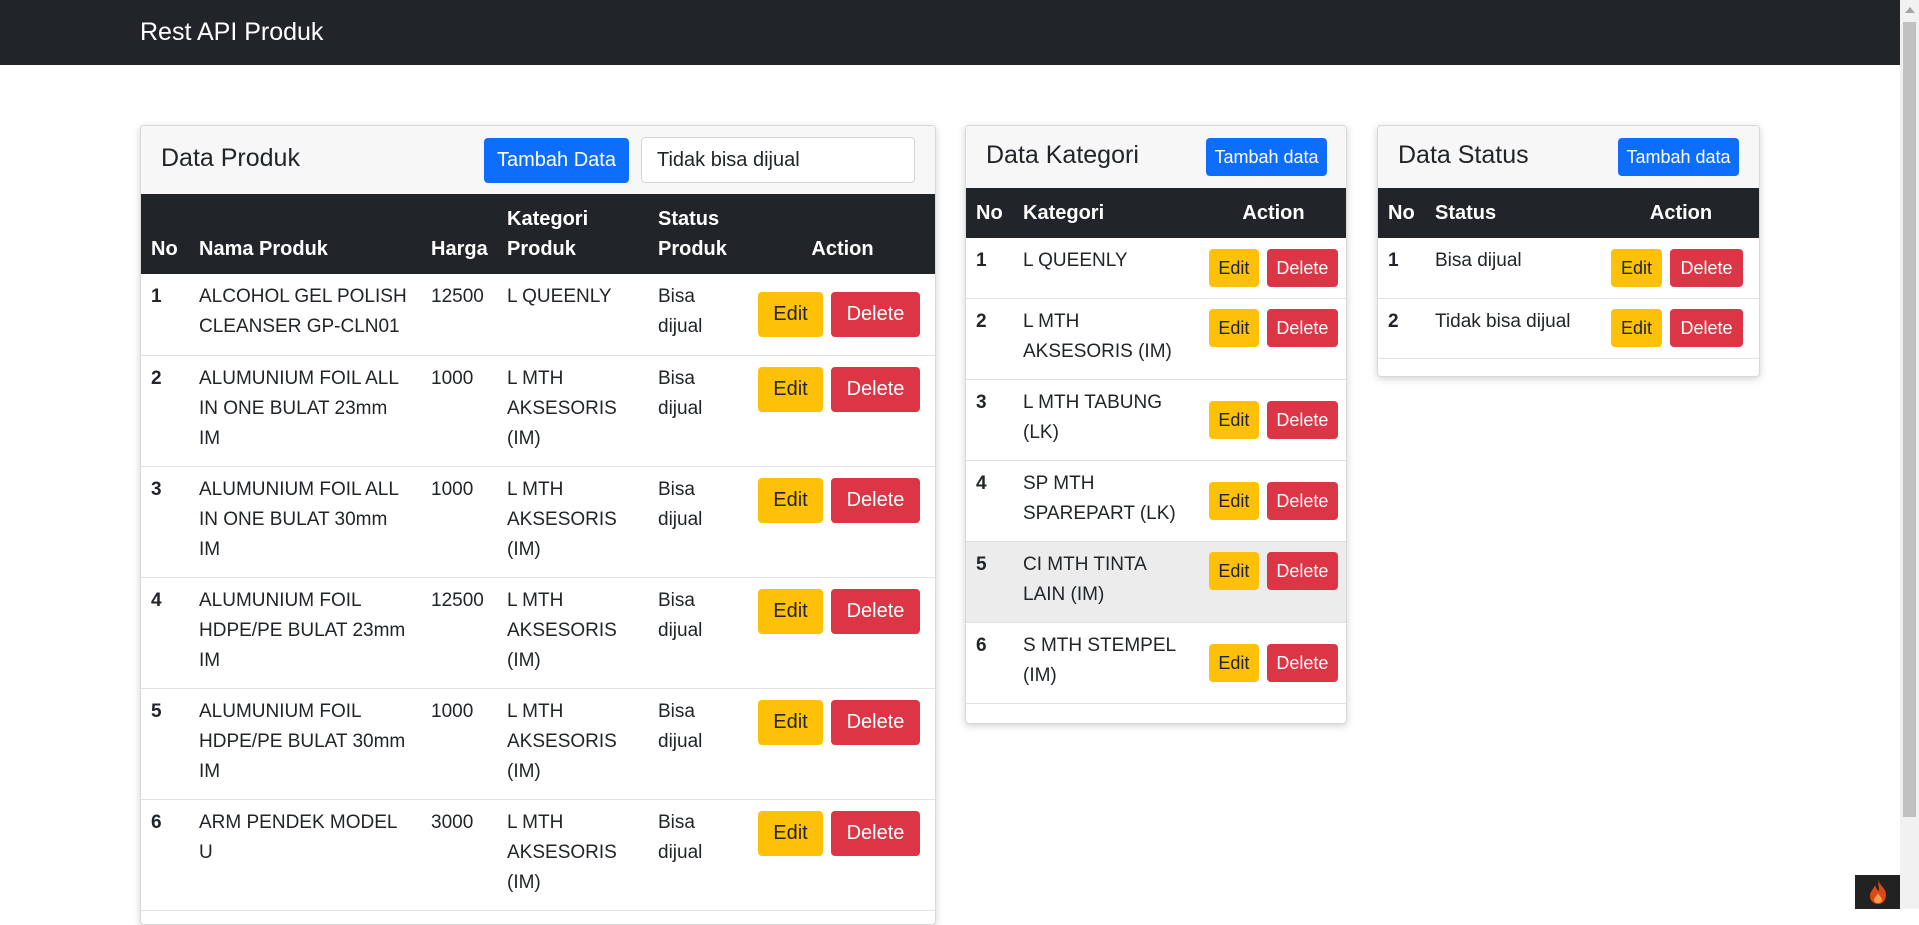 The width and height of the screenshot is (1919, 925). I want to click on row-kategori: SP MTH SPAREPART (LK), so click(1106, 501).